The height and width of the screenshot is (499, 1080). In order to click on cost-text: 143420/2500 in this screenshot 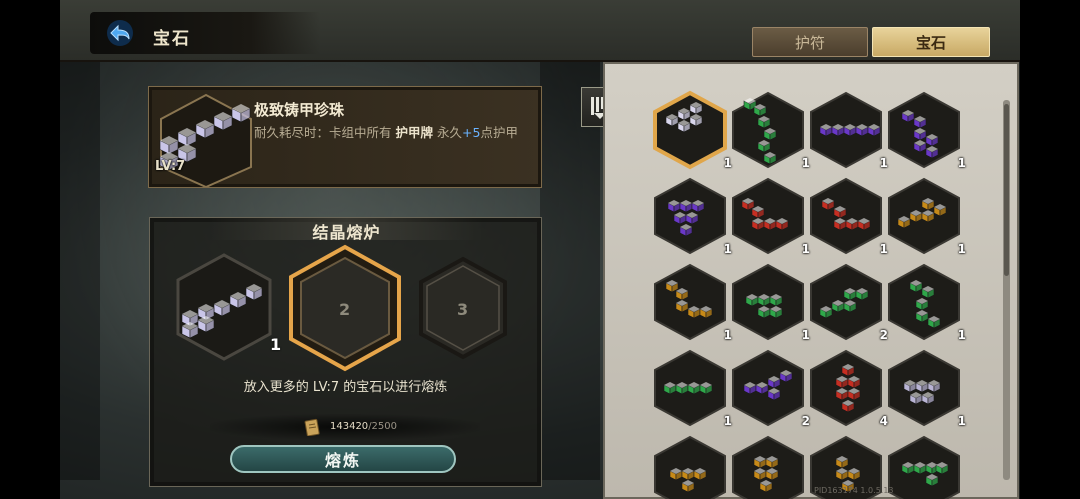, I will do `click(363, 426)`.